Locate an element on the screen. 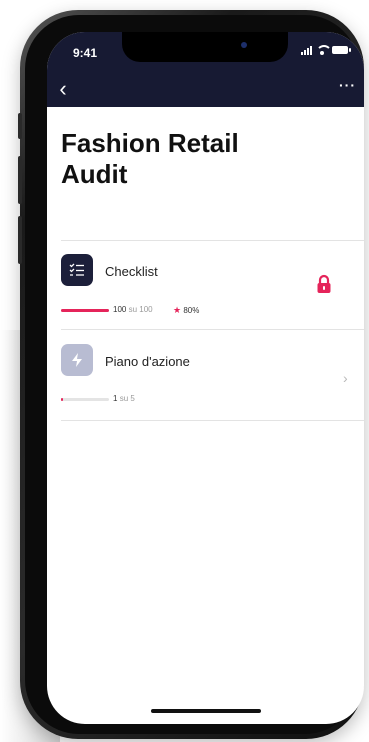  lightning-icon is located at coordinates (77, 360).